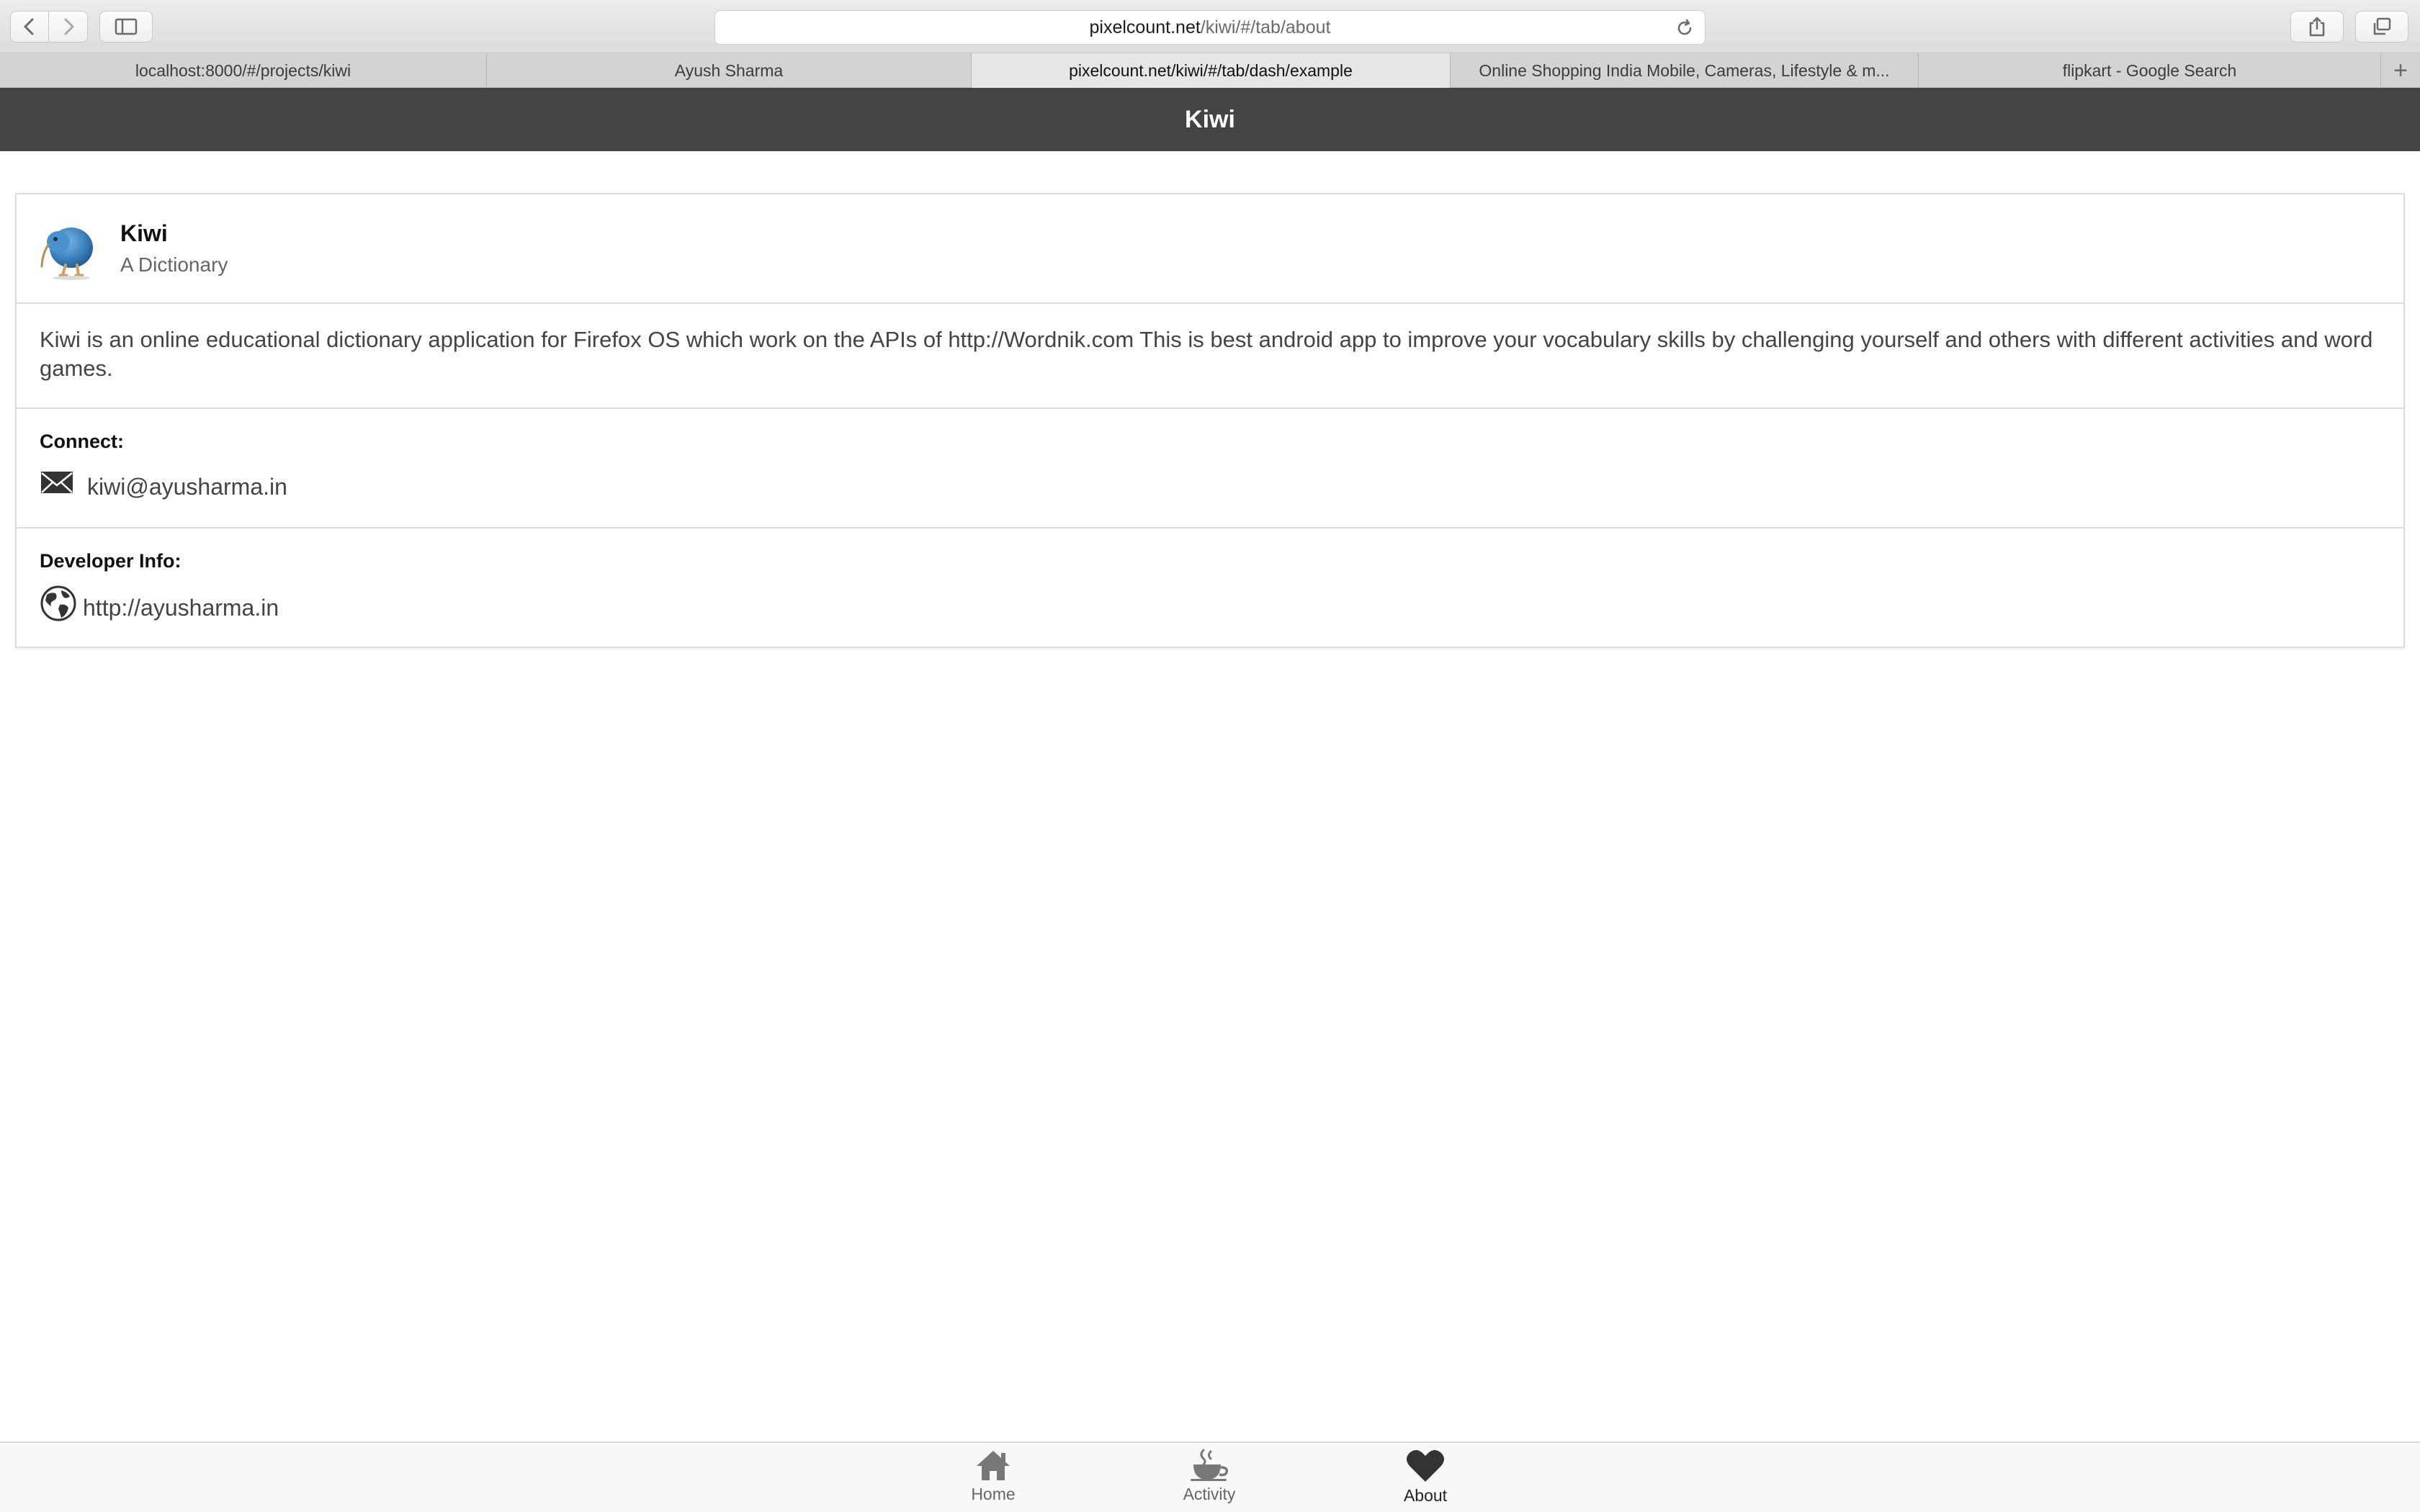  Describe the element at coordinates (1265, 27) in the screenshot. I see `url-path: /kiwi/#/tab/about` at that location.